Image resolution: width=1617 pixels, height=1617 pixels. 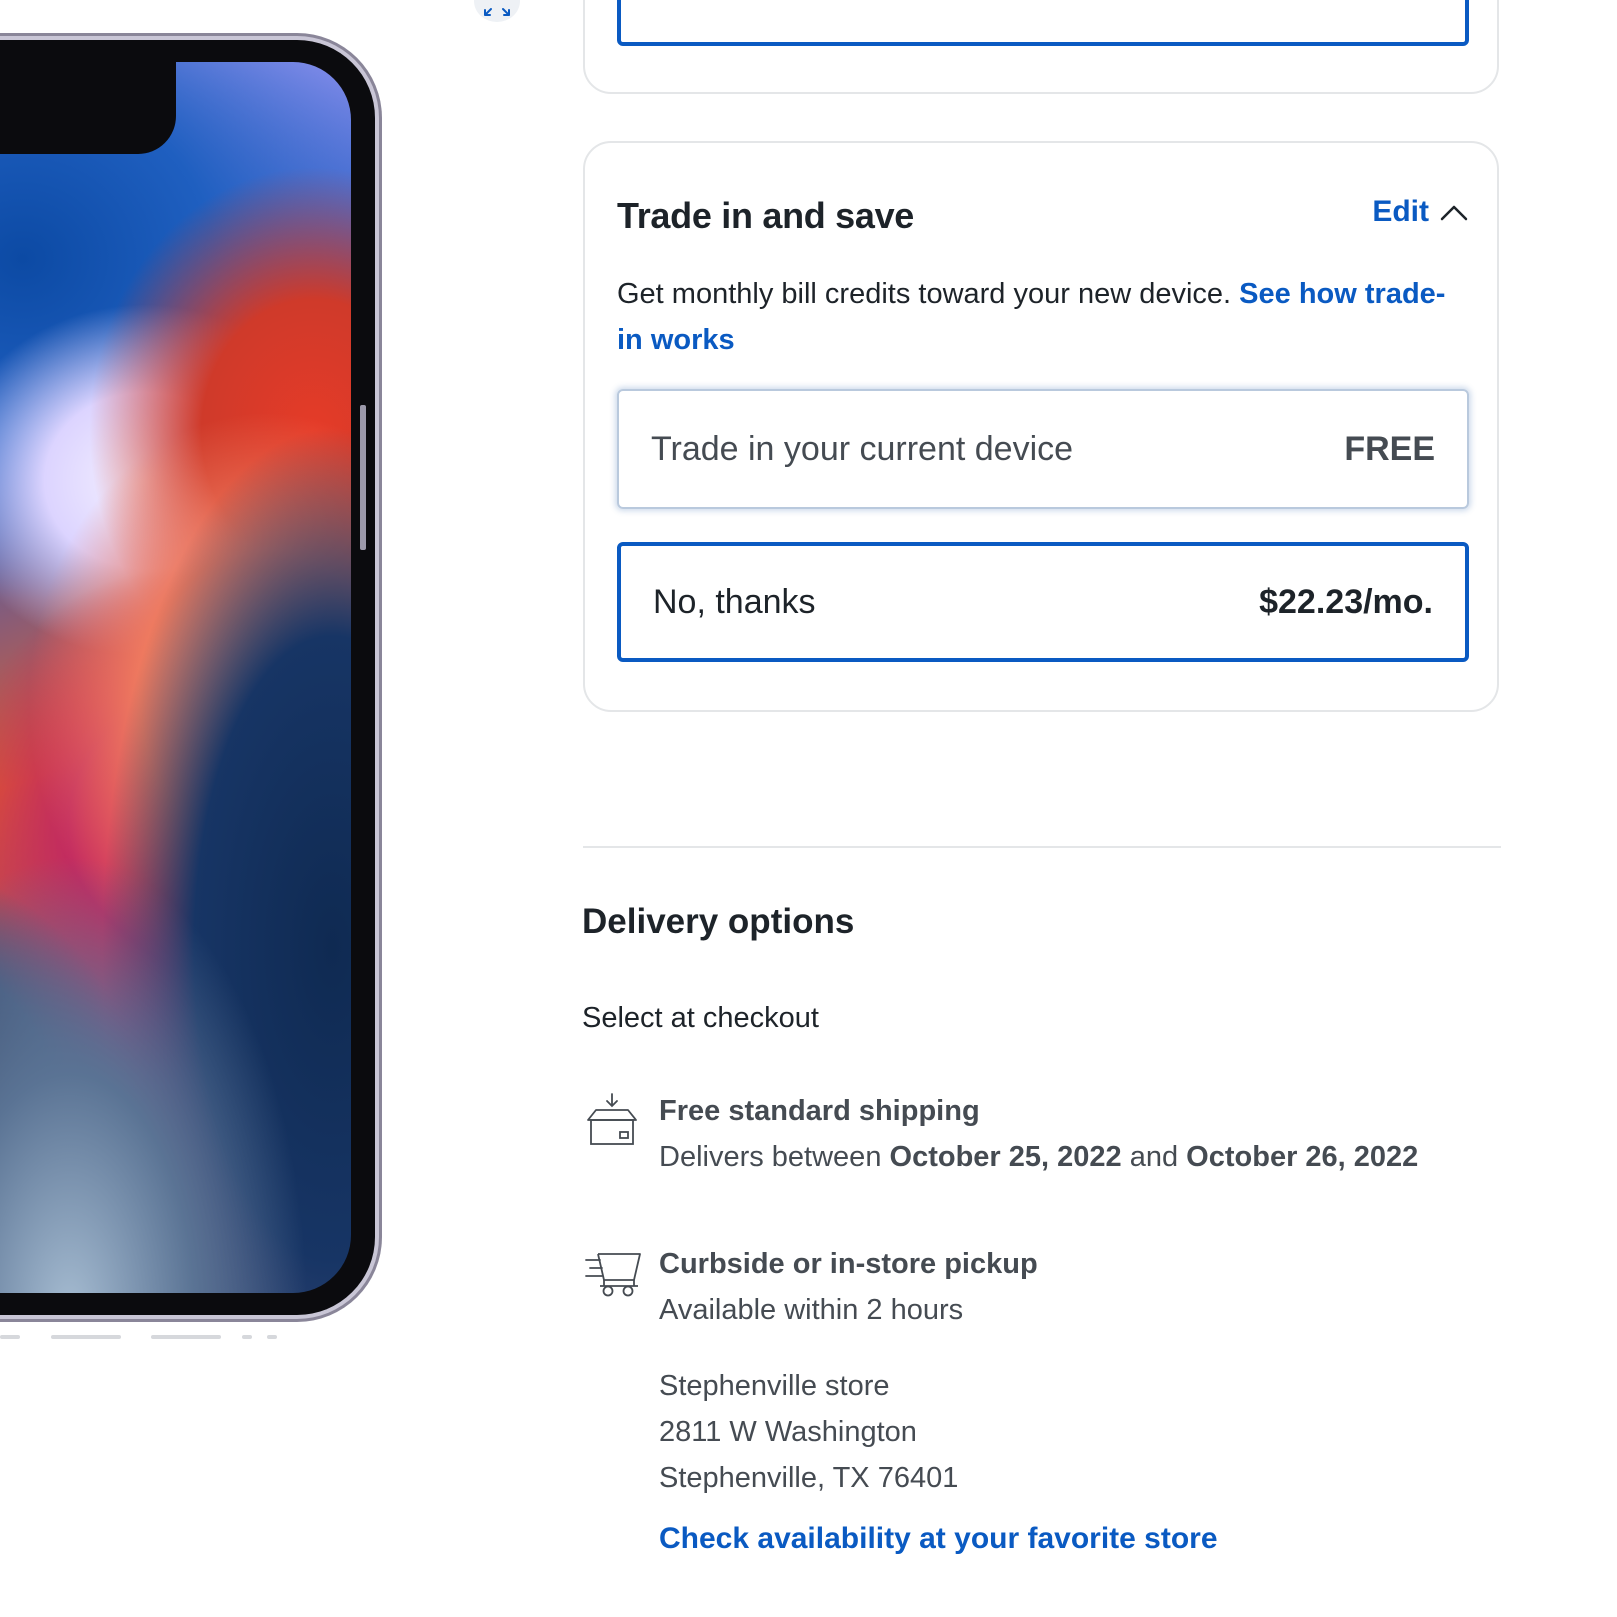 What do you see at coordinates (788, 1432) in the screenshot?
I see `store-street: 2811 W Washington` at bounding box center [788, 1432].